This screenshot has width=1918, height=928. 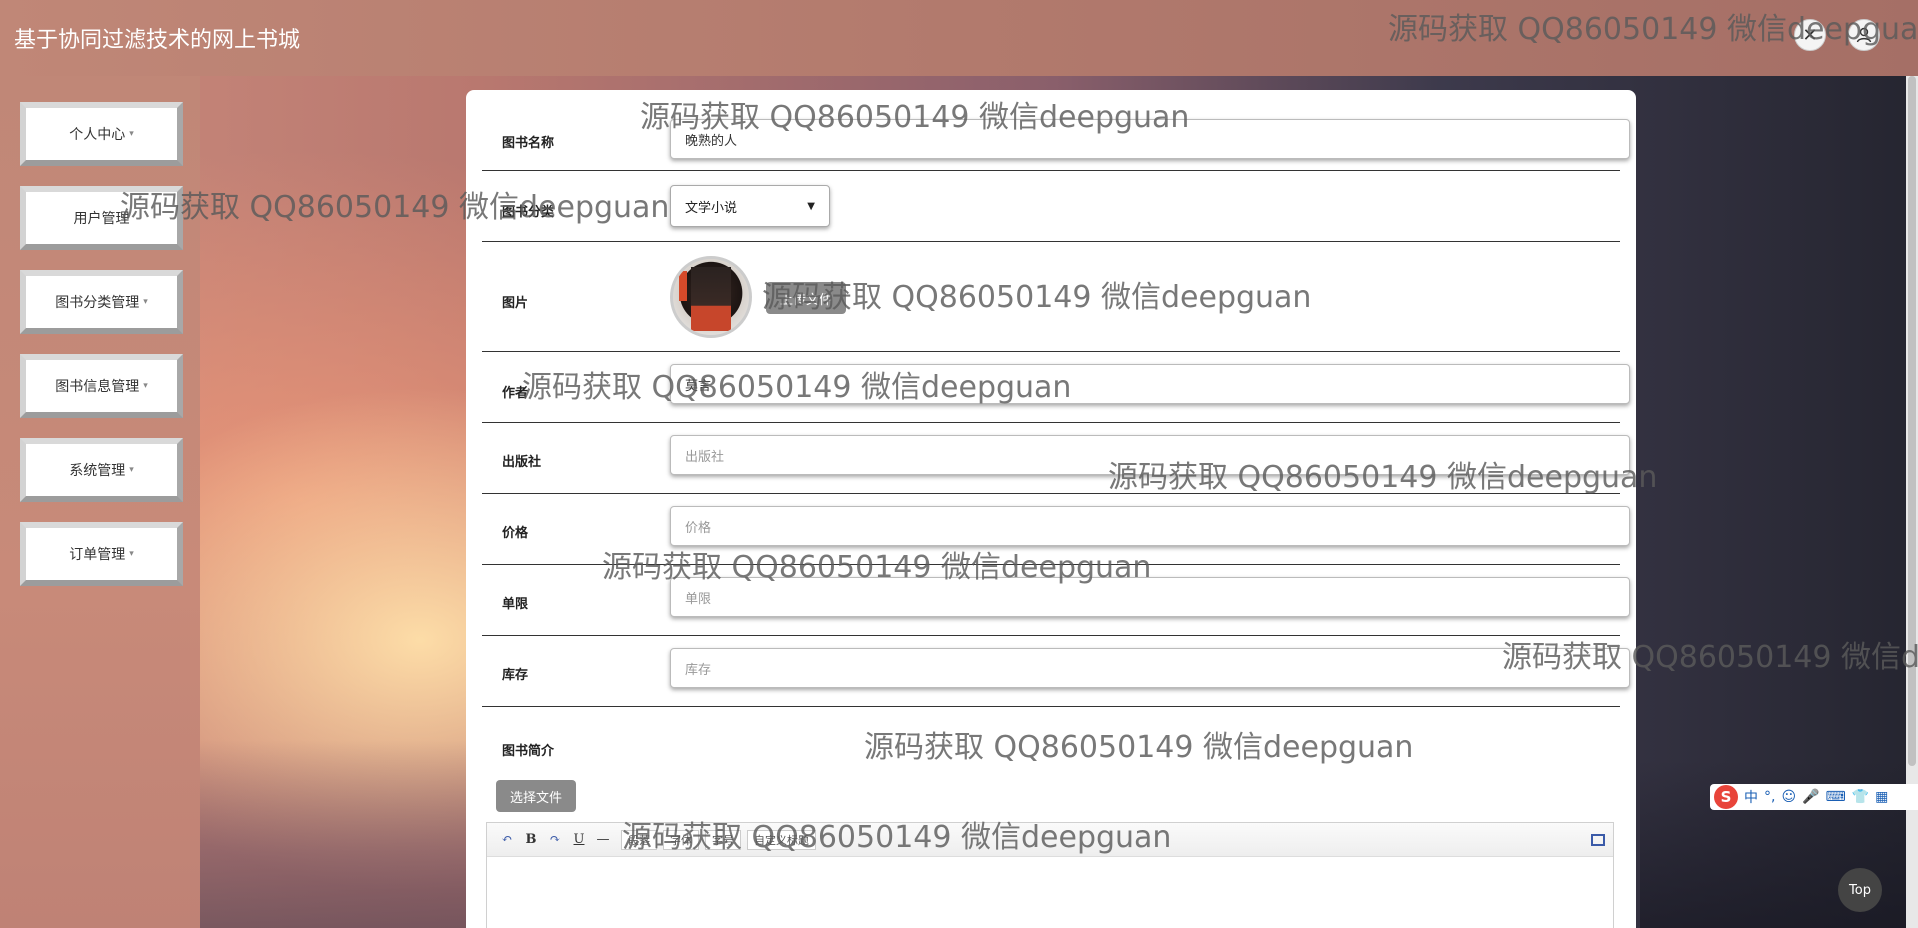 I want to click on back-to-top-button: Top, so click(x=1860, y=890).